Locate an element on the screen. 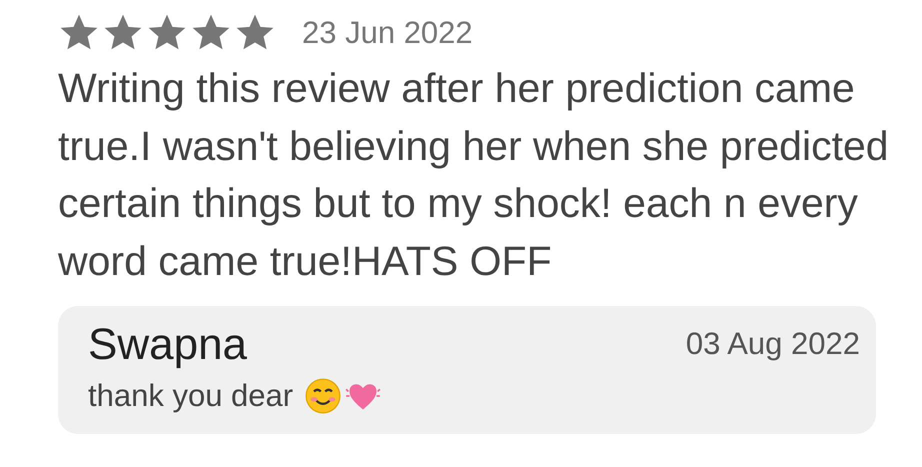 The width and height of the screenshot is (922, 467). review-date: 23 Jun 2022 is located at coordinates (387, 33).